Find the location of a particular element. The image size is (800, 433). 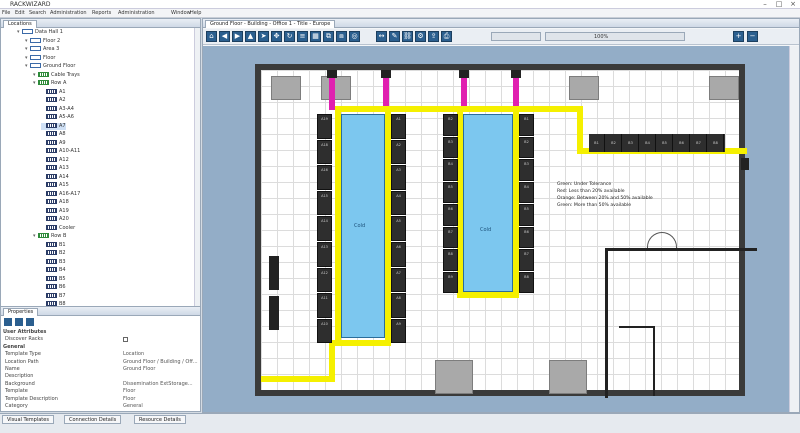

rack-top: B1 is located at coordinates (597, 143).